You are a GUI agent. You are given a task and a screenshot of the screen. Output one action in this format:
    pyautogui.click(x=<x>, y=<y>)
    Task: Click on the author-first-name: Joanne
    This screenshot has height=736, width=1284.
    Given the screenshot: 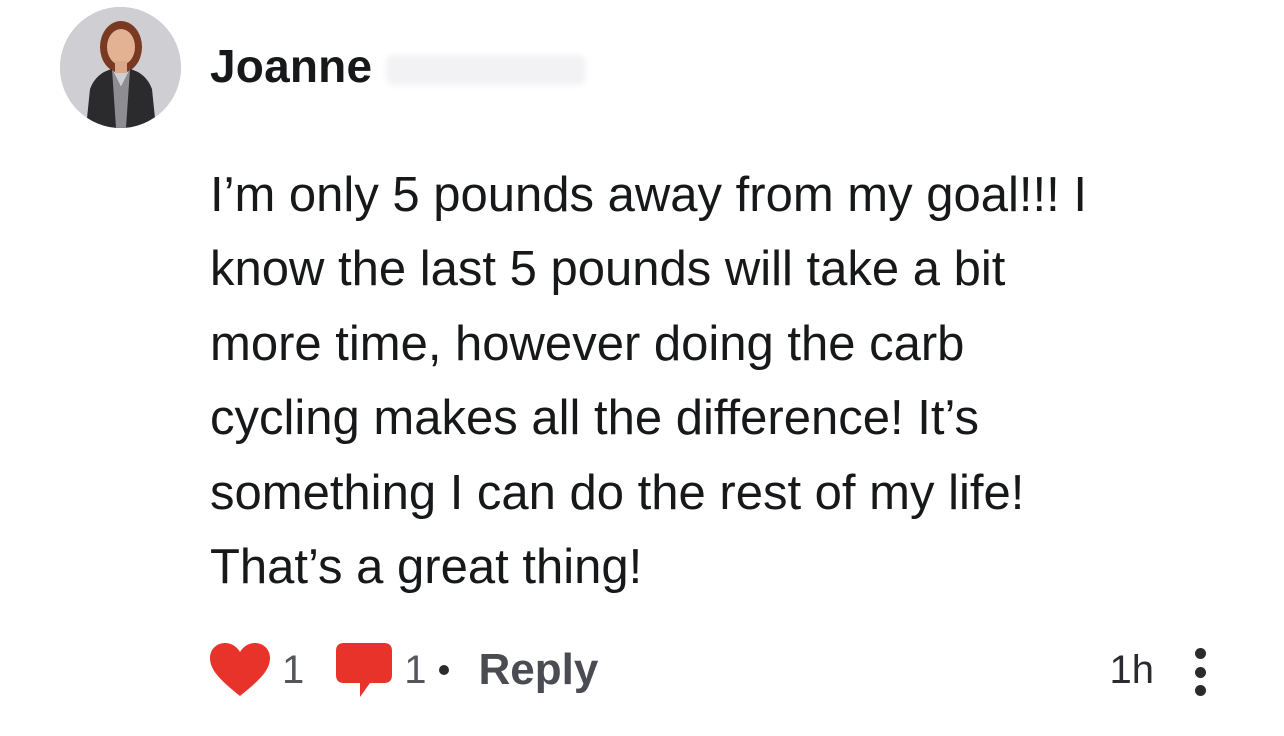 What is the action you would take?
    pyautogui.click(x=291, y=66)
    